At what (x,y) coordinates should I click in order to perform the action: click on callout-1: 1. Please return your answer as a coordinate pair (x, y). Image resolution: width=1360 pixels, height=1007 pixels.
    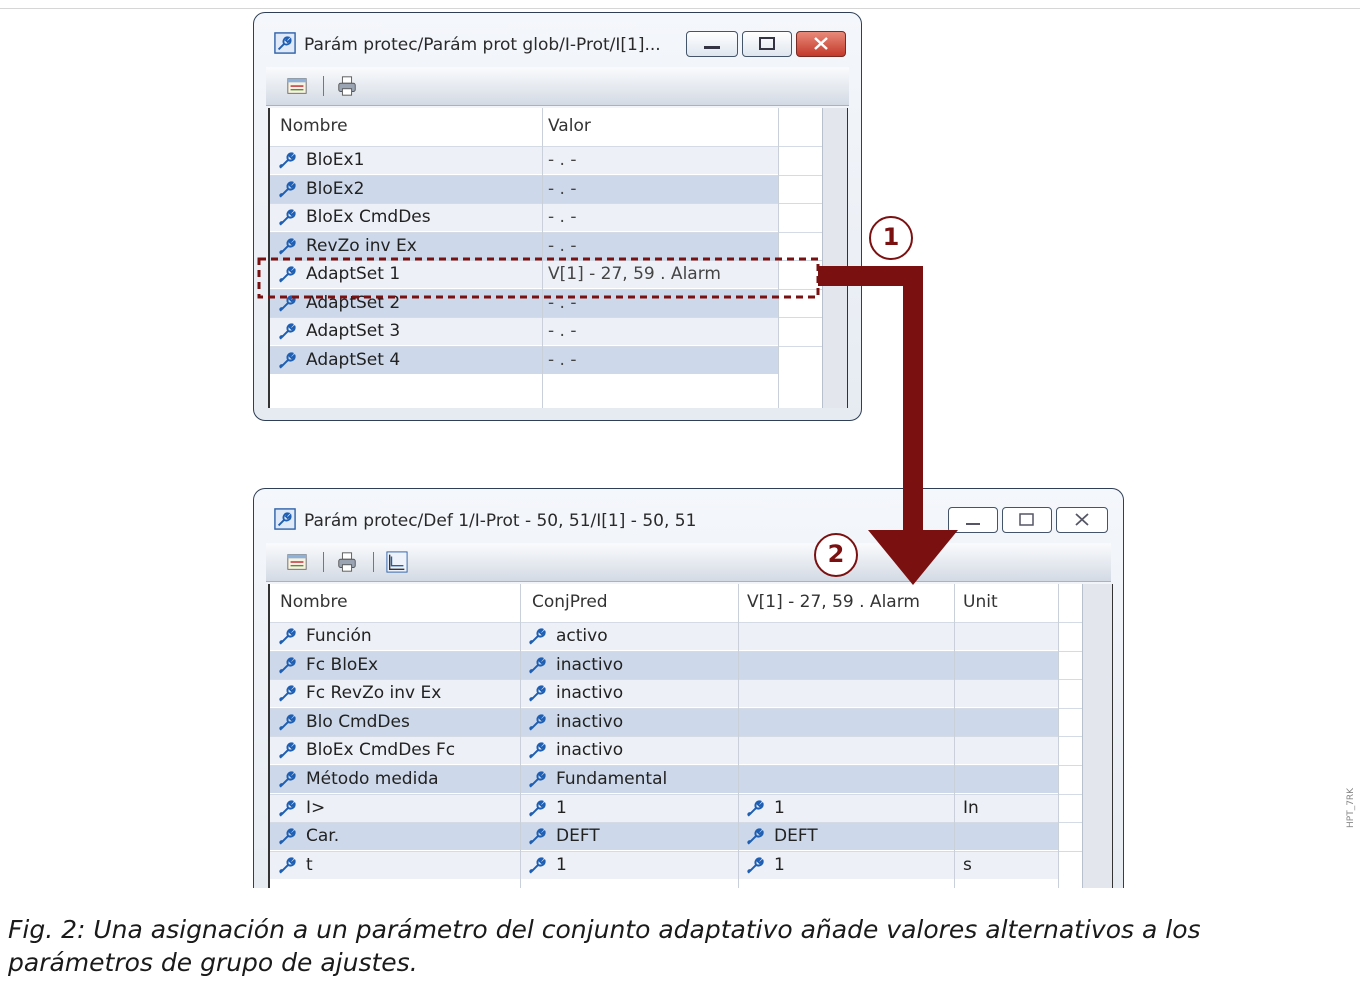
    Looking at the image, I should click on (891, 238).